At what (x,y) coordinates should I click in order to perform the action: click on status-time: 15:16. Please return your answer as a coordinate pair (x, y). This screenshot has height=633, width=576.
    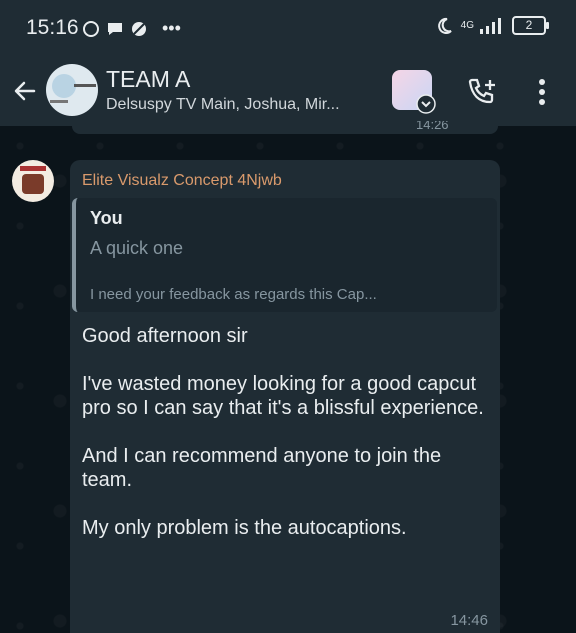
    Looking at the image, I should click on (52, 27).